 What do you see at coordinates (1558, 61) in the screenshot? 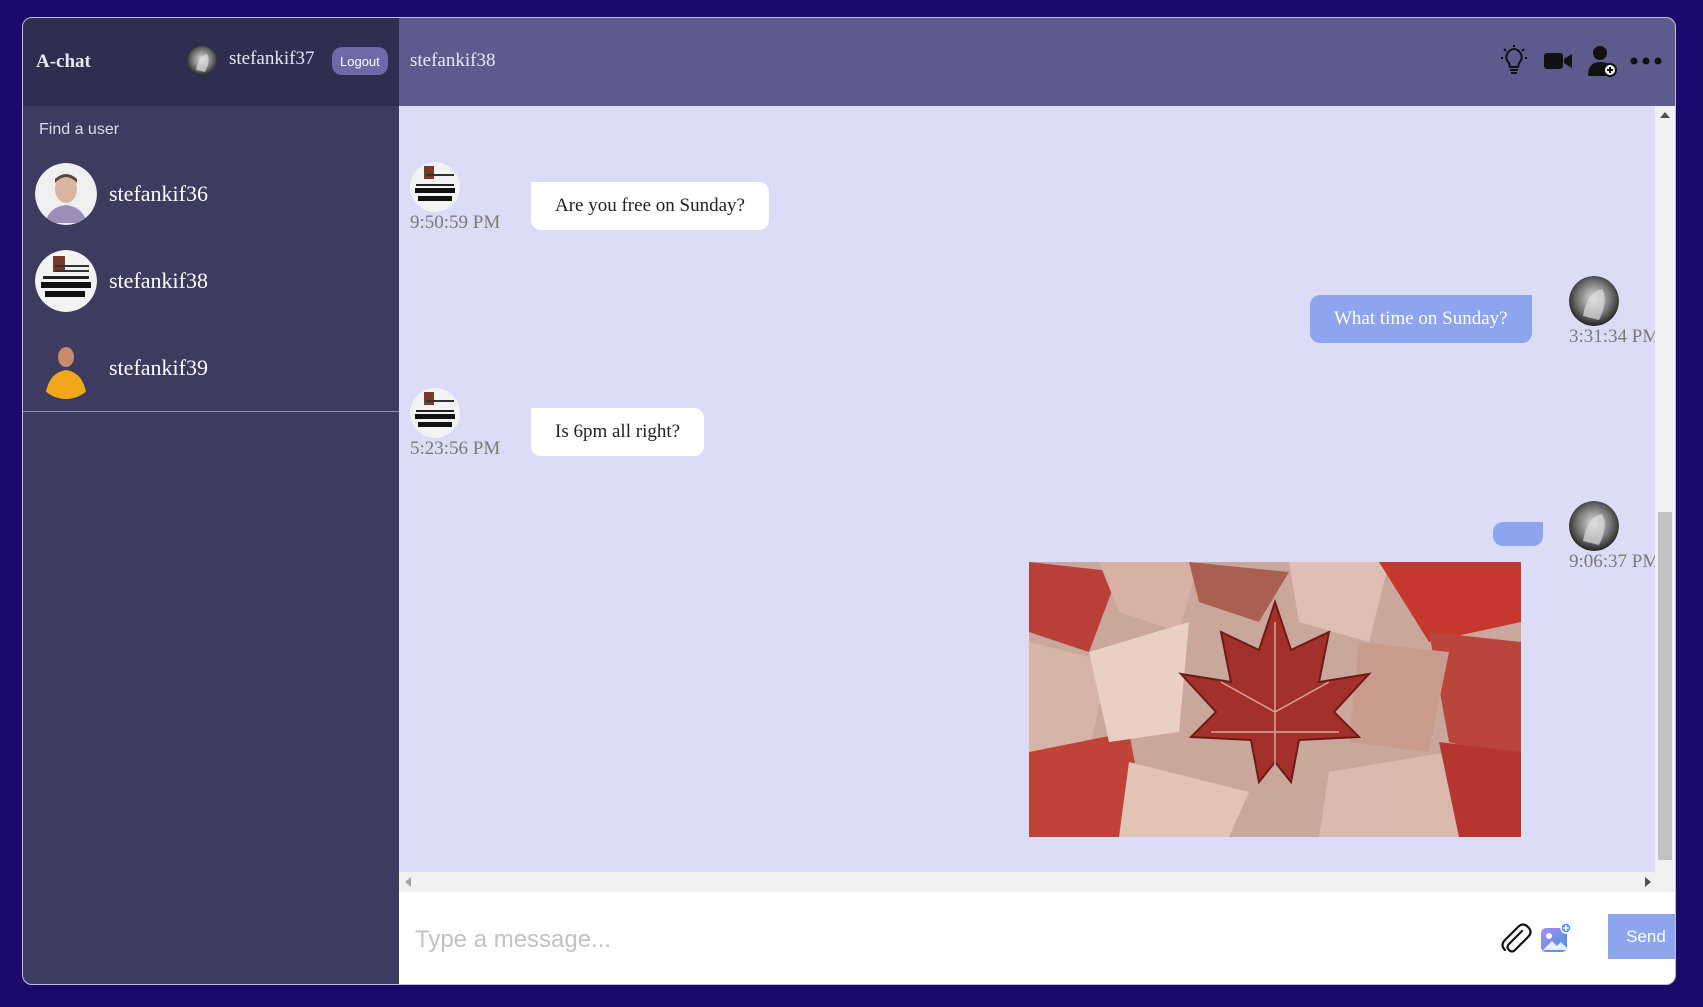
I see `video-camera-icon` at bounding box center [1558, 61].